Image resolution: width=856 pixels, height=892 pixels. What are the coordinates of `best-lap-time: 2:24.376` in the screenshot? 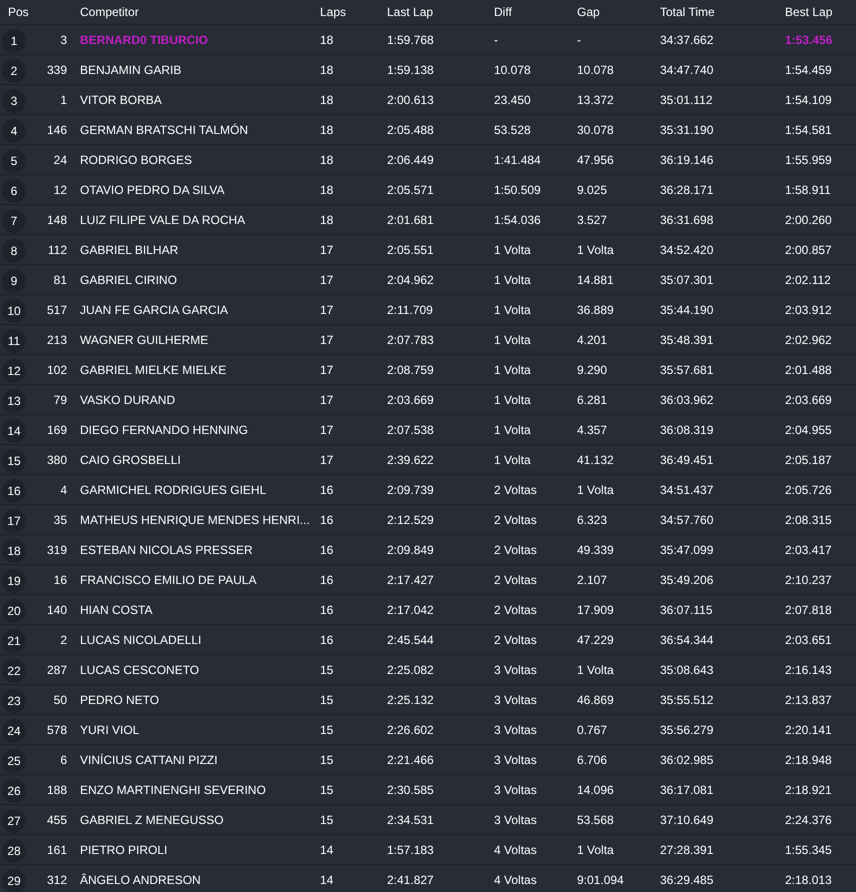 It's located at (808, 819).